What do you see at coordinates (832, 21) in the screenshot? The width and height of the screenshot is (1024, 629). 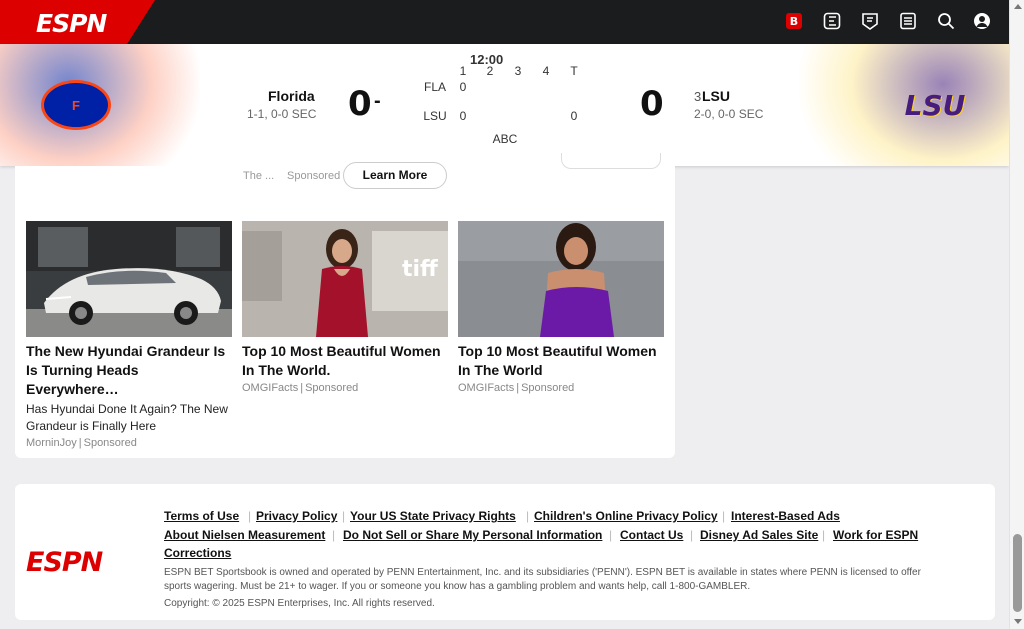 I see `fantasy-icon` at bounding box center [832, 21].